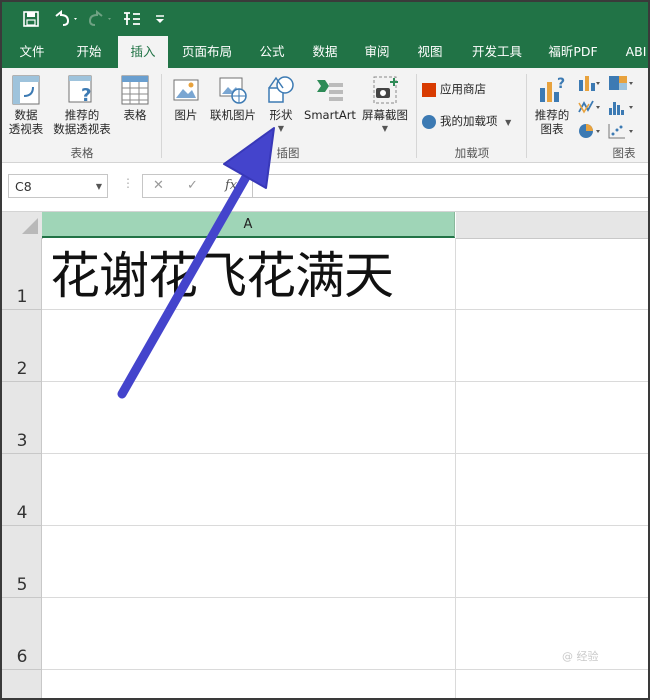 The image size is (650, 700). I want to click on column-chart-button, so click(589, 84).